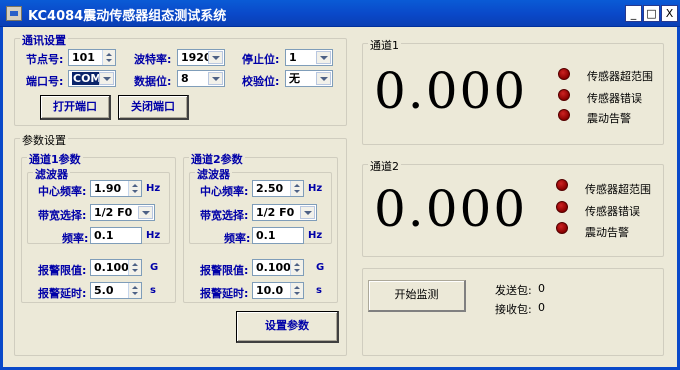  I want to click on data-bits-select: 8, so click(201, 78).